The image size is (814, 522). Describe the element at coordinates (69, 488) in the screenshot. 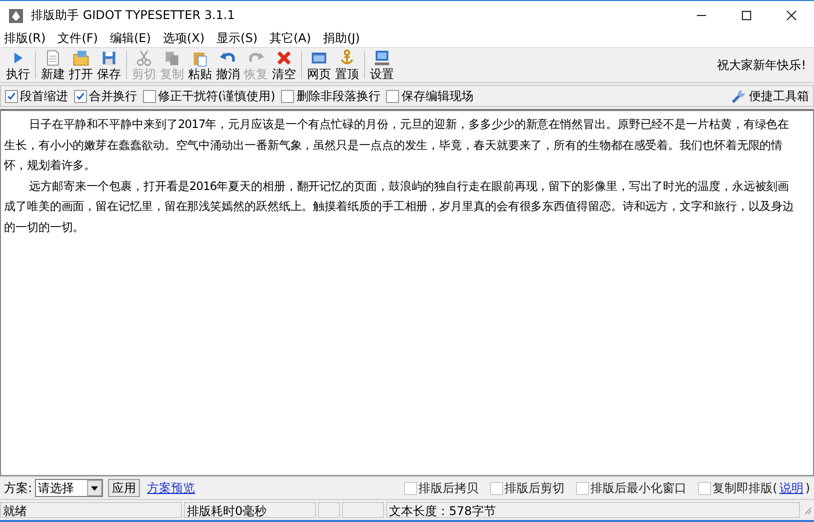

I see `scheme-dropdown: 请选择` at that location.